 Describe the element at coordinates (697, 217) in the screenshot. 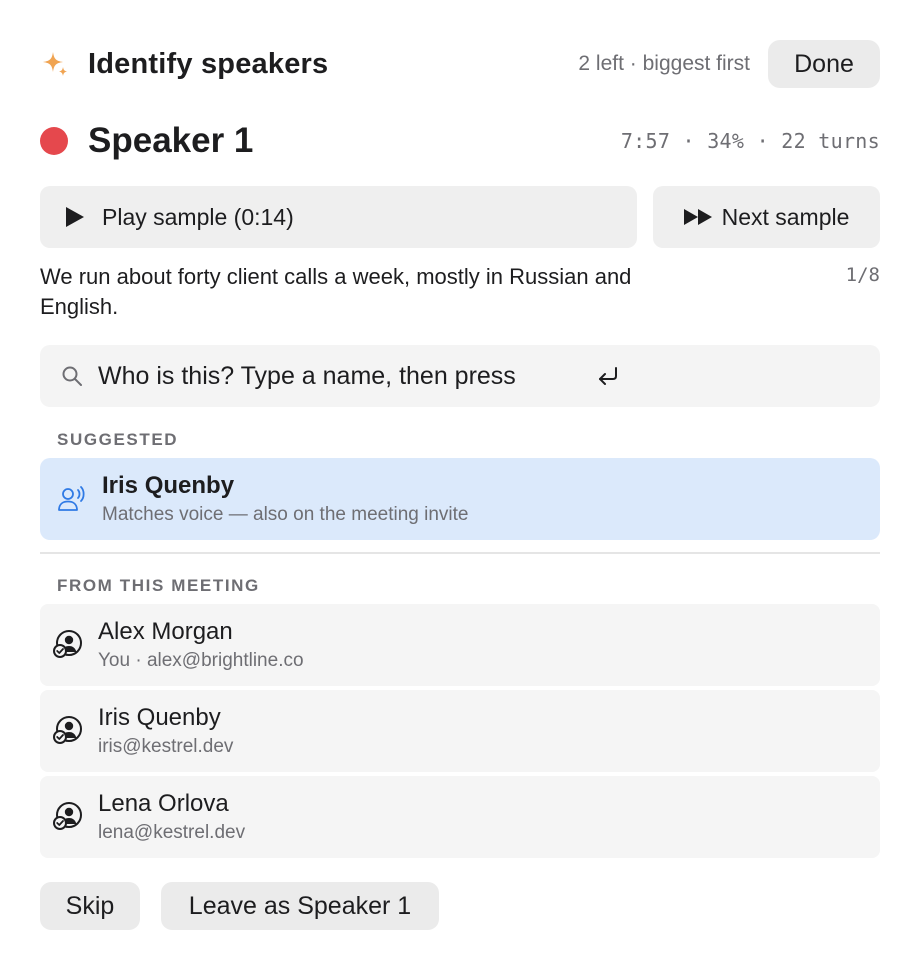

I see `fast-forward-icon` at that location.